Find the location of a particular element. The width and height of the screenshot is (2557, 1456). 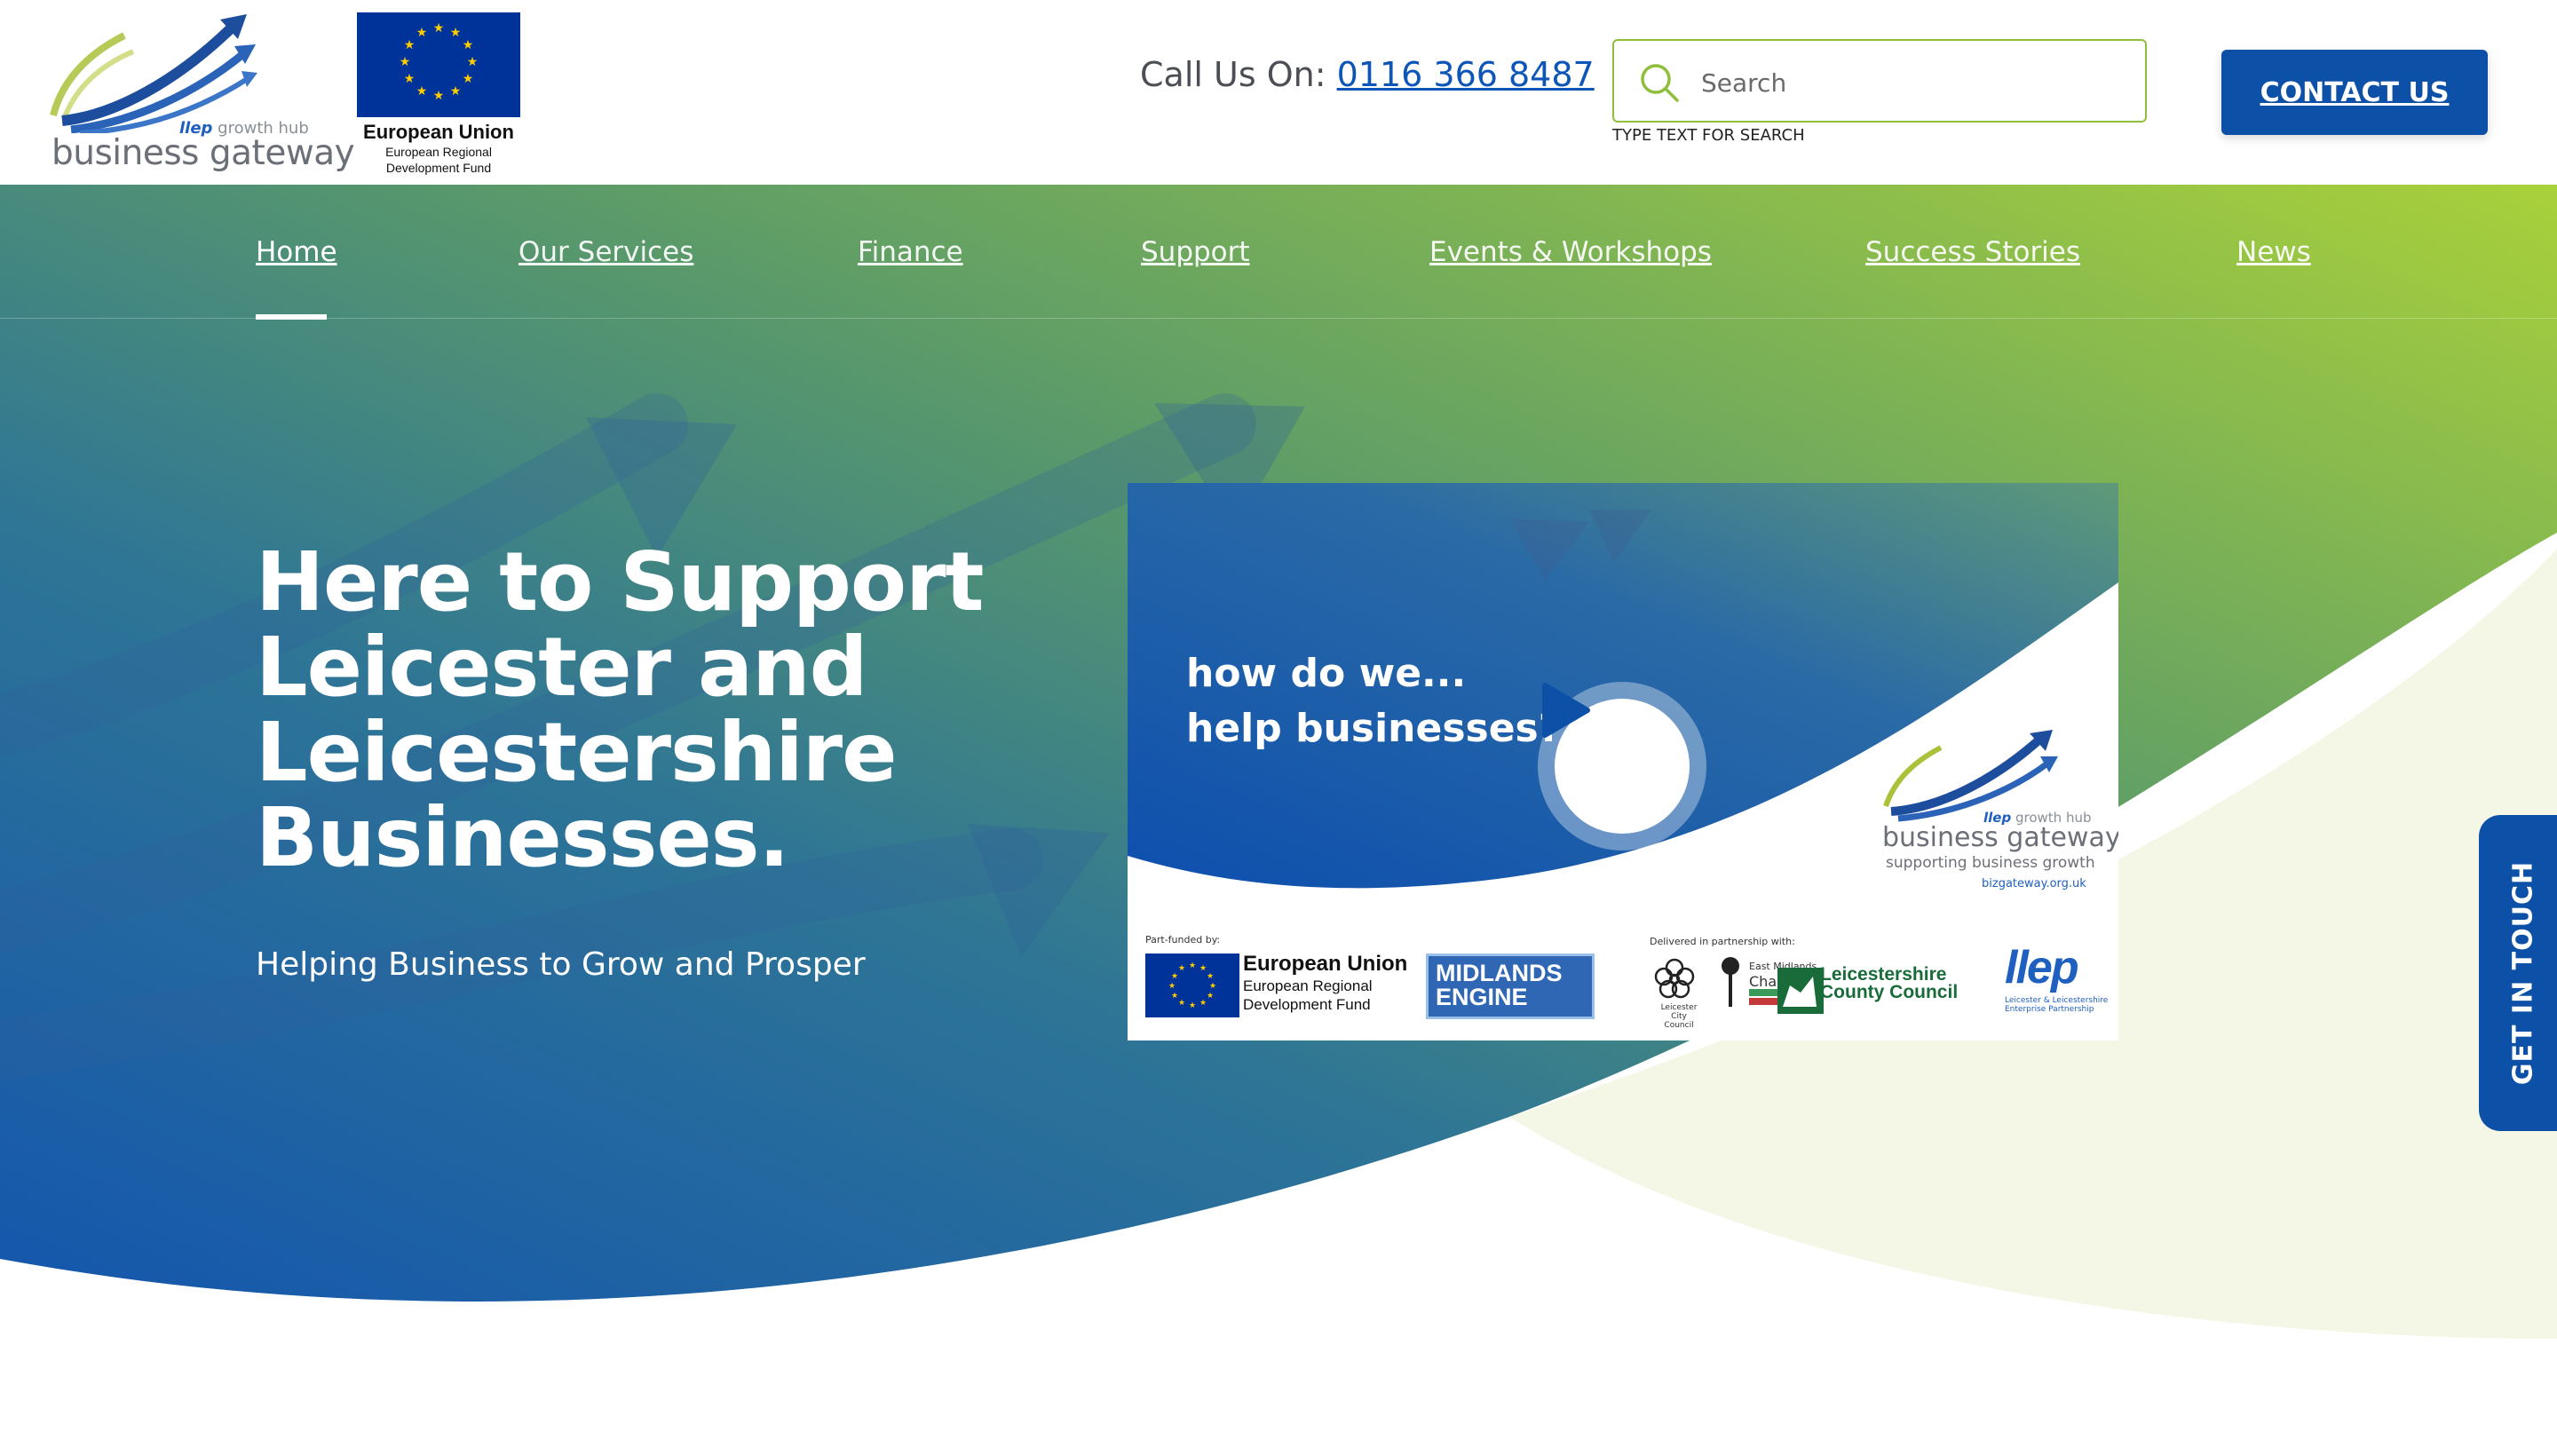

nav-finance: Finance is located at coordinates (910, 252).